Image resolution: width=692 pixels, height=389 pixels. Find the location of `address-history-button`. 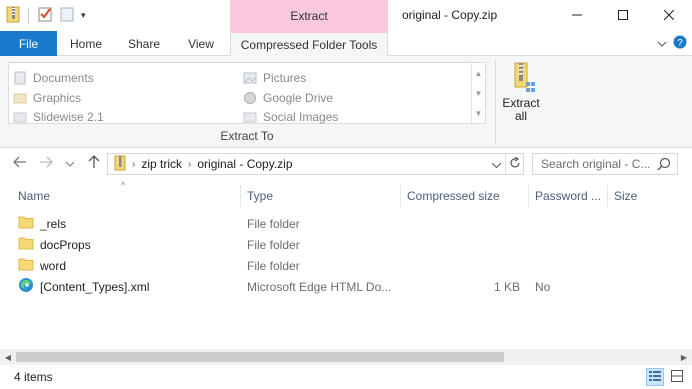

address-history-button is located at coordinates (496, 164).